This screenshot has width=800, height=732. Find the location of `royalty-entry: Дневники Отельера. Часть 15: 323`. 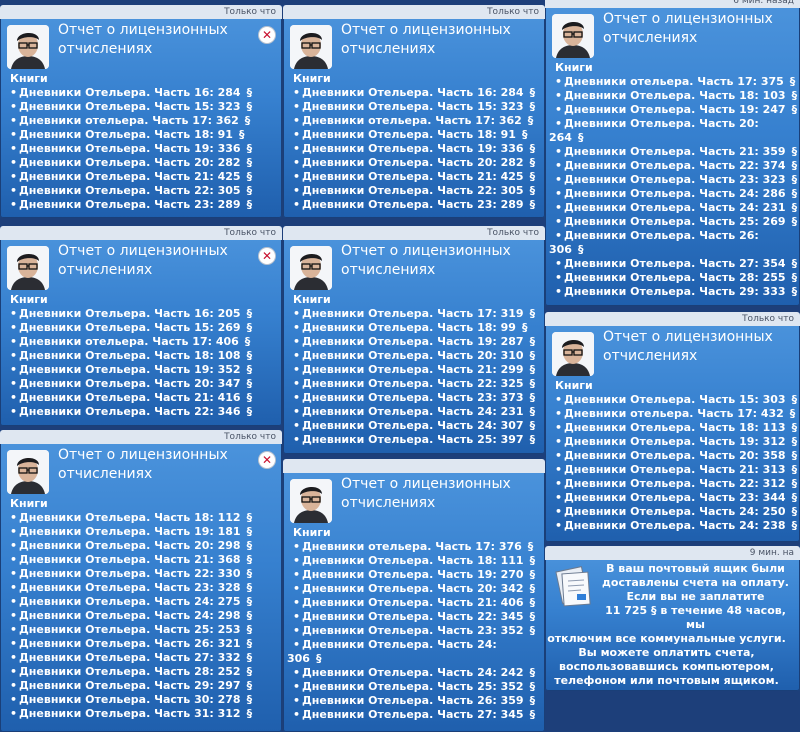

royalty-entry: Дневники Отельера. Часть 15: 323 is located at coordinates (130, 106).